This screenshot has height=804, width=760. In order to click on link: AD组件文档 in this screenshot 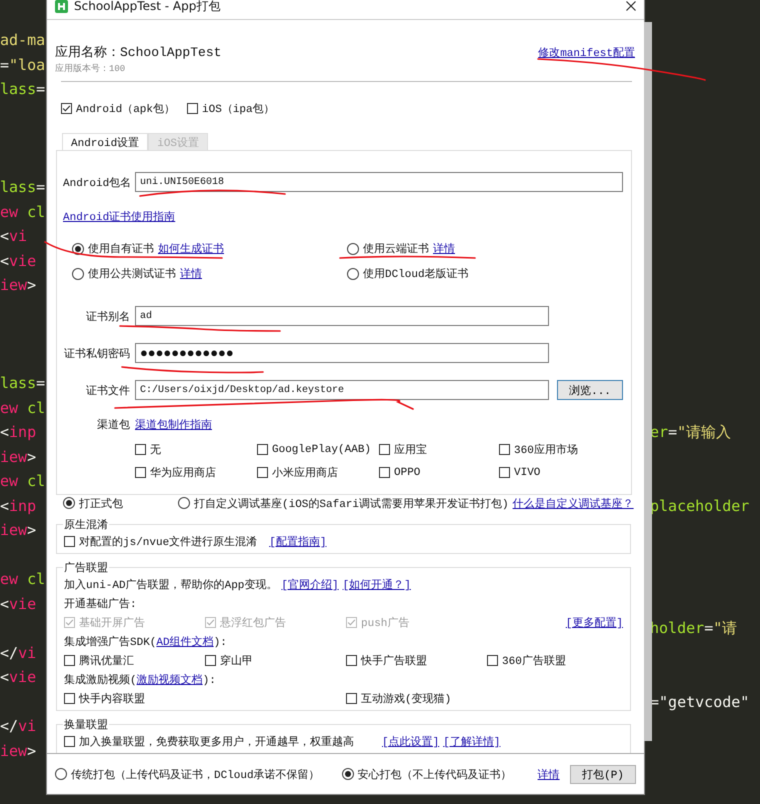, I will do `click(185, 643)`.